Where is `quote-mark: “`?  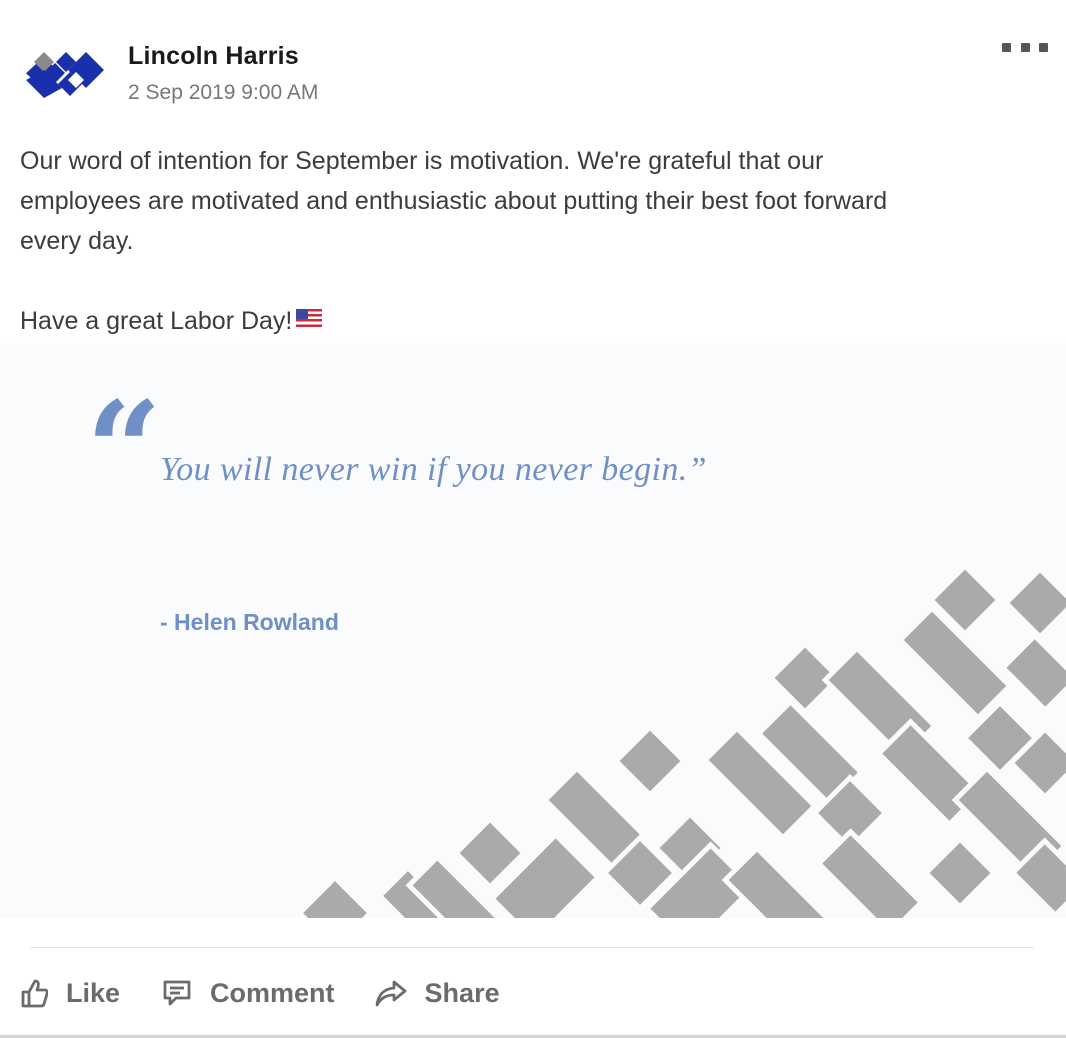 quote-mark: “ is located at coordinates (124, 450).